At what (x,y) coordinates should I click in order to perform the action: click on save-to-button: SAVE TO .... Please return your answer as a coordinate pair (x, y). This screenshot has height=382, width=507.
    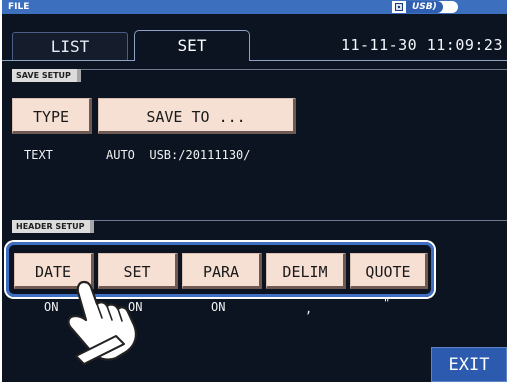
    Looking at the image, I should click on (197, 116).